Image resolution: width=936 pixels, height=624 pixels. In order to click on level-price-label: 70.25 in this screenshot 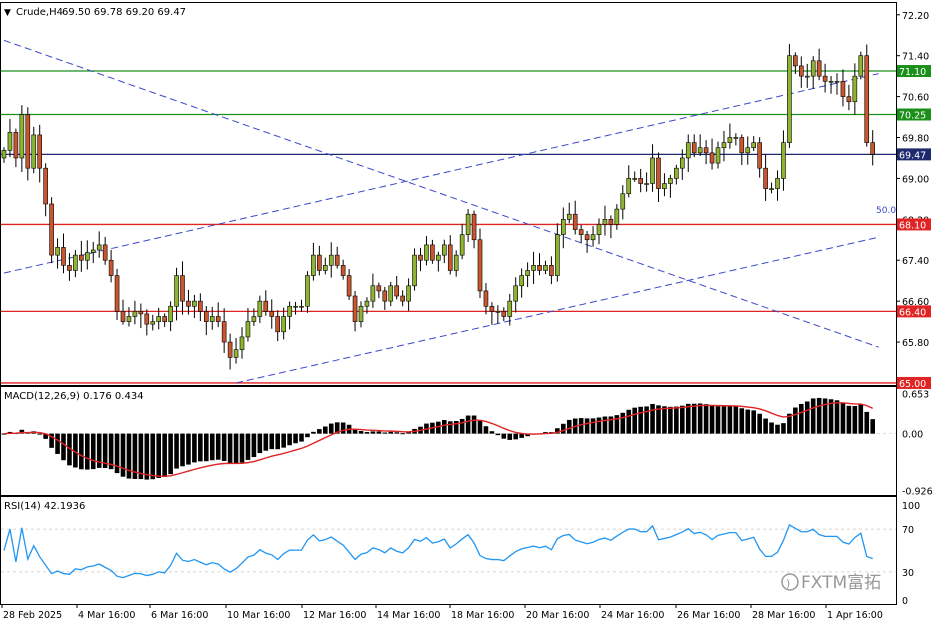, I will do `click(912, 115)`.